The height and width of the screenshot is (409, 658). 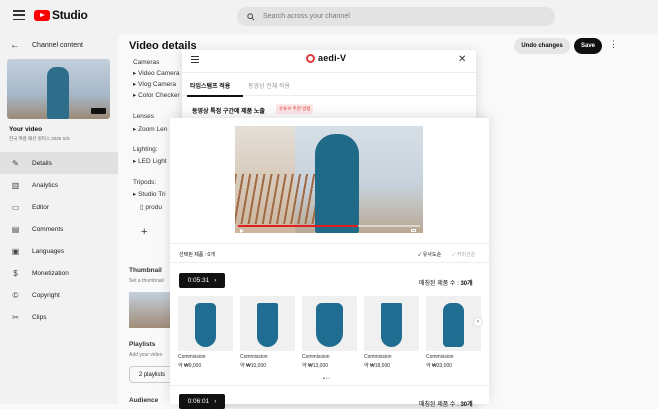 What do you see at coordinates (59, 207) in the screenshot?
I see `sidebar-item-editor: ▭ Editor` at bounding box center [59, 207].